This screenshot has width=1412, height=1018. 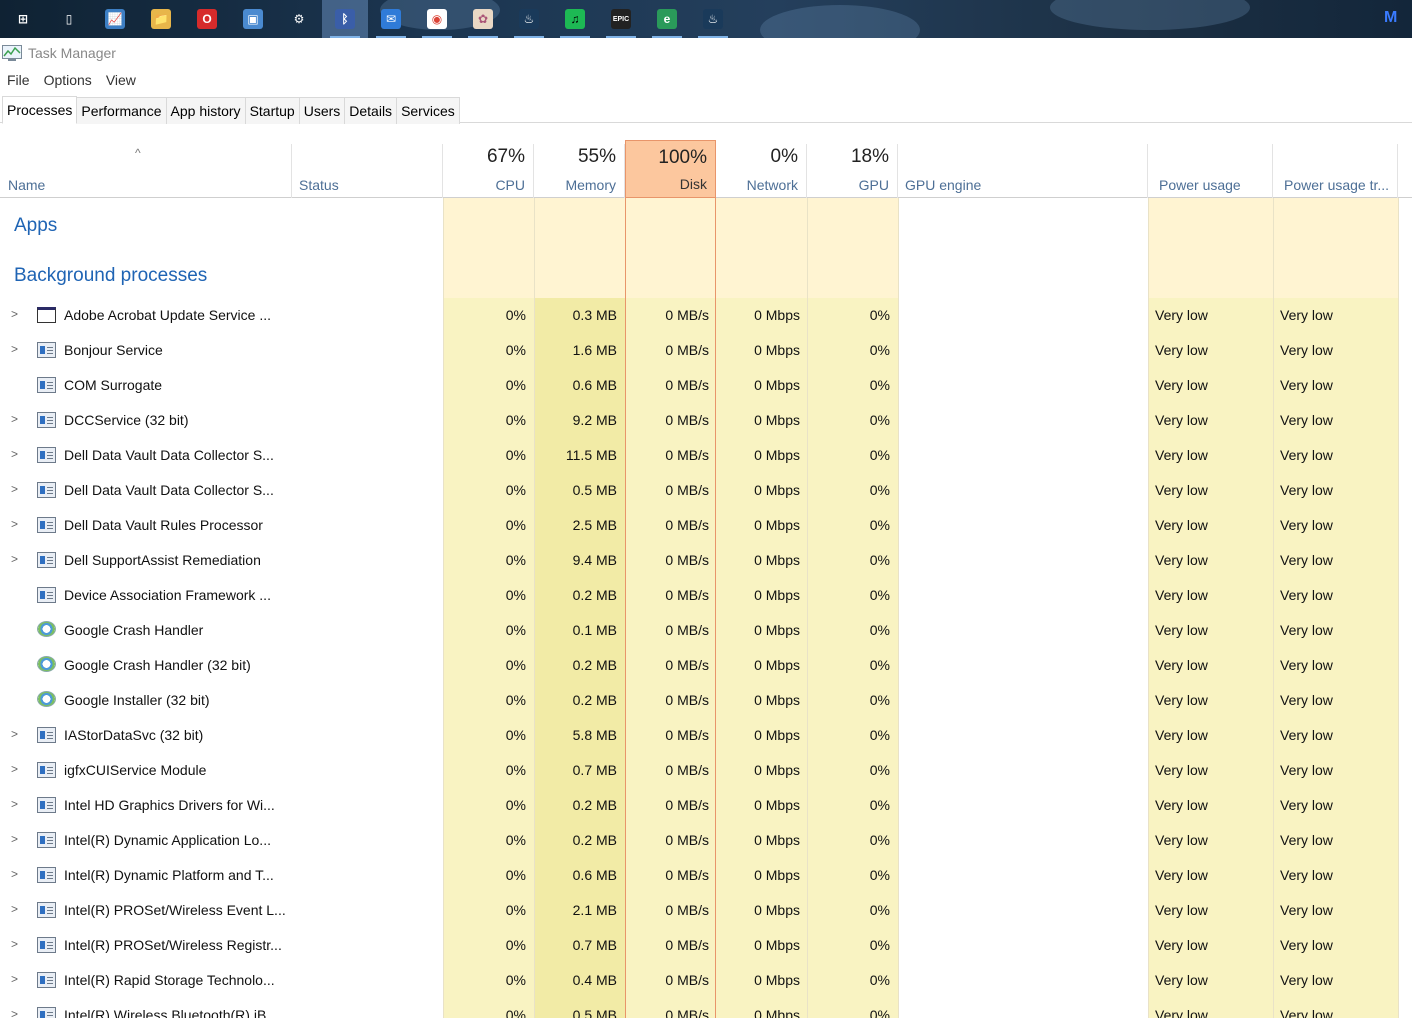 I want to click on taskbar-button: ⊞, so click(x=23, y=19).